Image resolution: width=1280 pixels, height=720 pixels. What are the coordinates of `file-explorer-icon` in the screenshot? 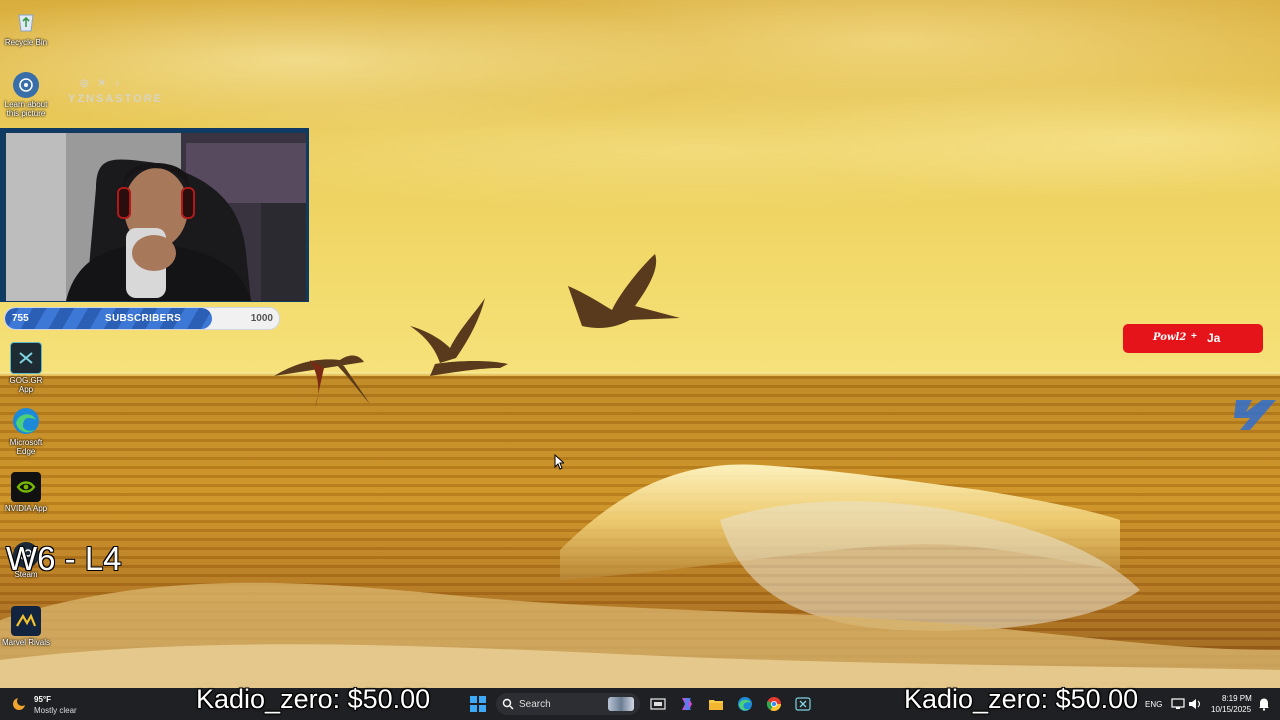 It's located at (716, 704).